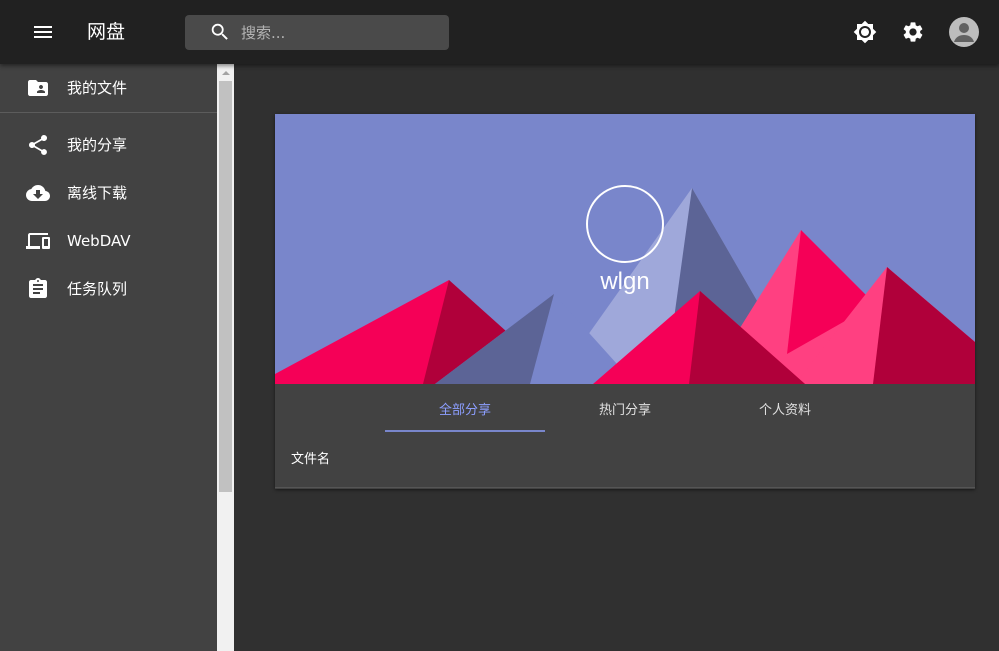 The height and width of the screenshot is (651, 999). I want to click on arrow-up-icon, so click(225, 72).